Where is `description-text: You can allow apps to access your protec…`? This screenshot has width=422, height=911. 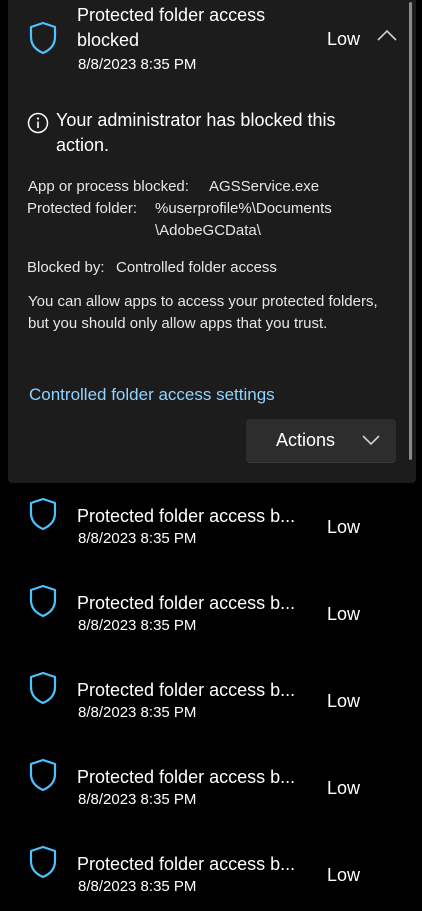 description-text: You can allow apps to access your protec… is located at coordinates (203, 312).